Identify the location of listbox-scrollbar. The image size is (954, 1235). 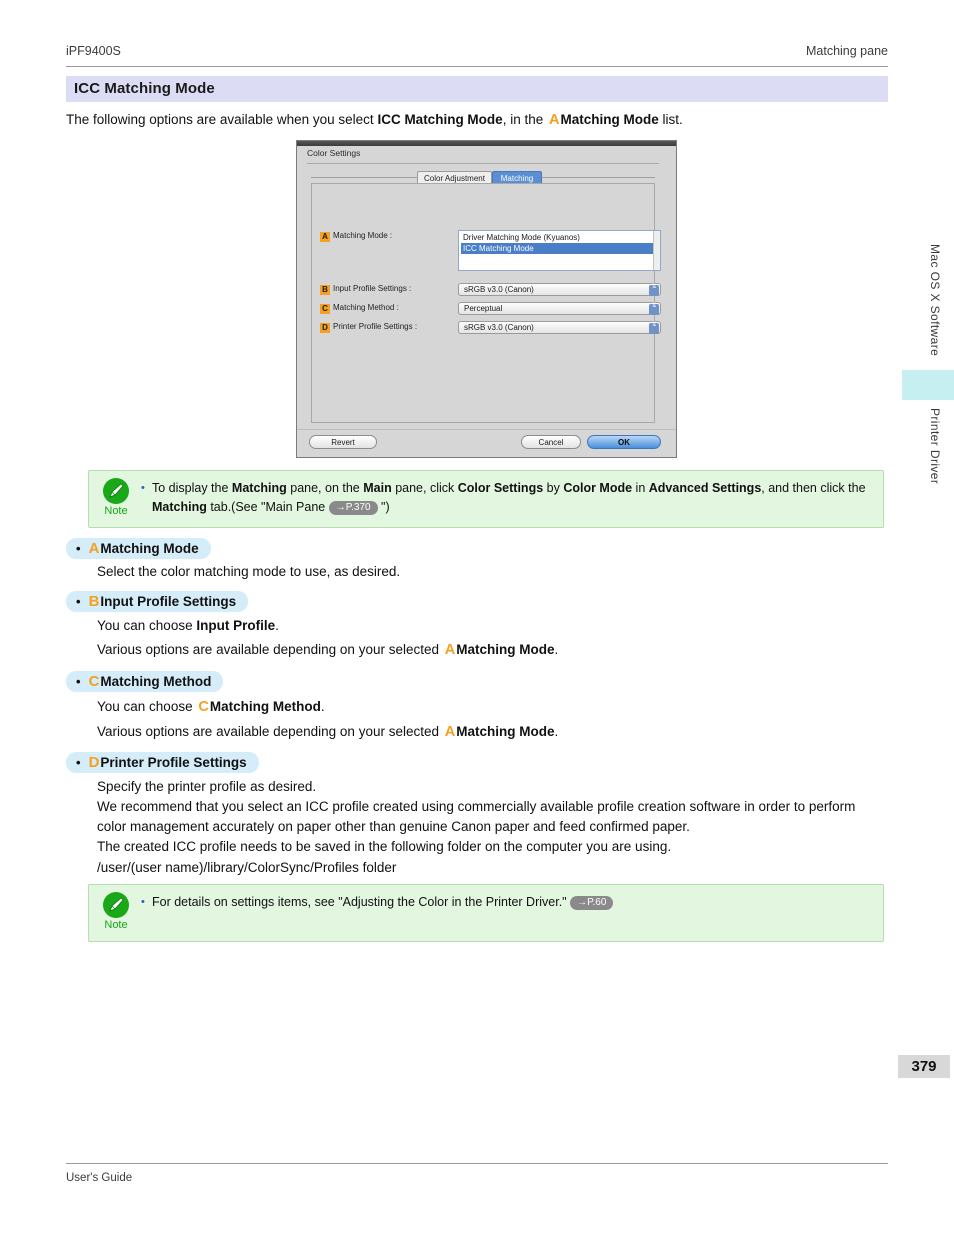
(656, 250).